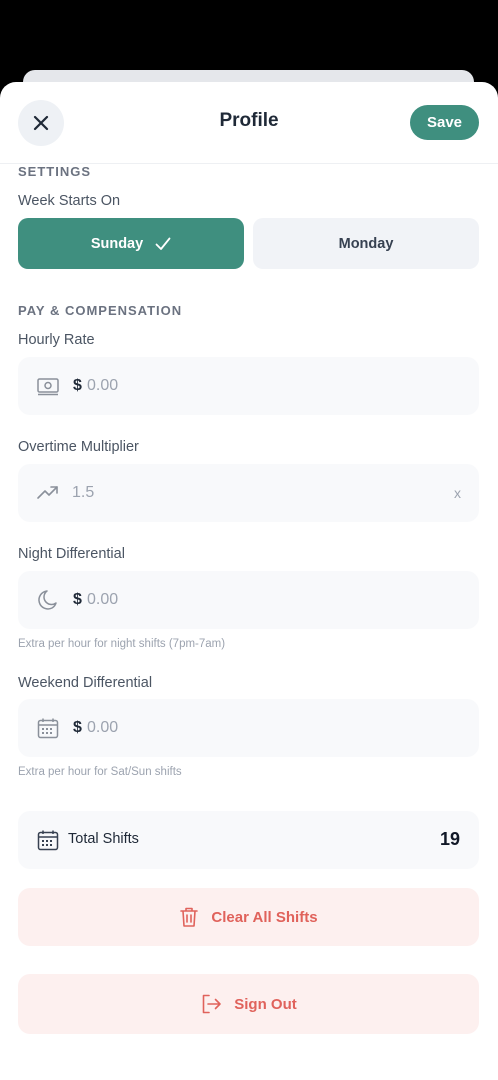 The height and width of the screenshot is (1080, 498). I want to click on hourly-currency-prefix: $, so click(77, 385).